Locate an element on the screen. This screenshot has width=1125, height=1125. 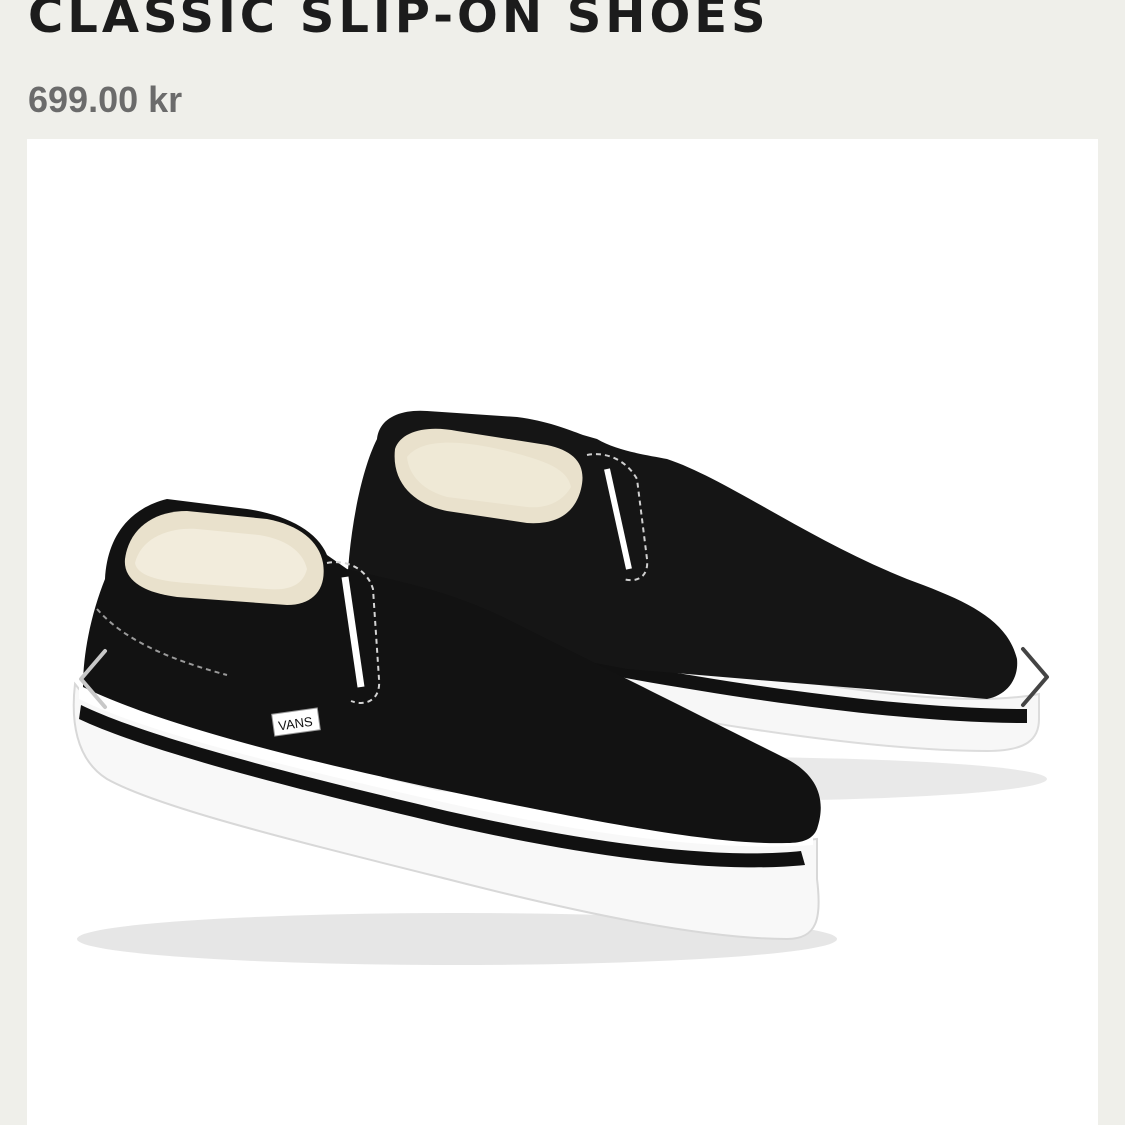
next-image-button is located at coordinates (1037, 677).